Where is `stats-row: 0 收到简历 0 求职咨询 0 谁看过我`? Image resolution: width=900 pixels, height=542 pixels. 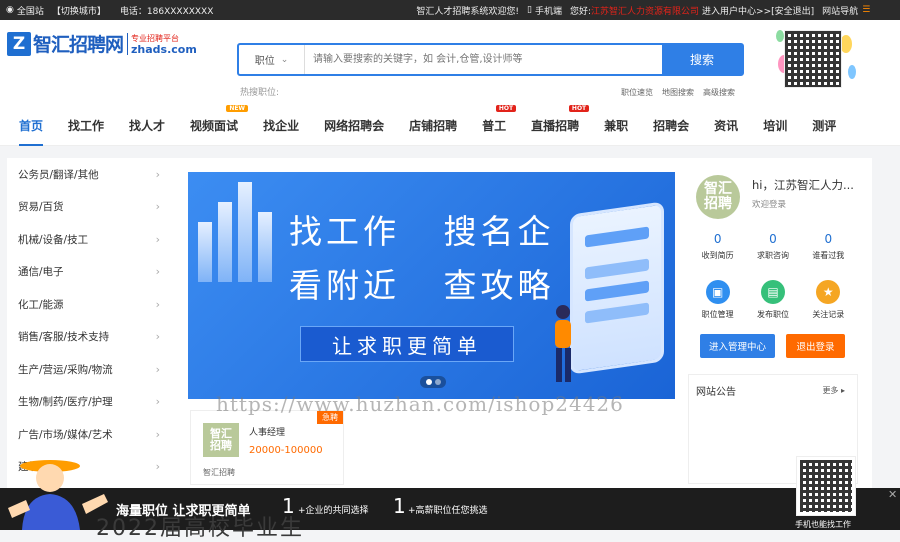 stats-row: 0 收到简历 0 求职咨询 0 谁看过我 is located at coordinates (773, 246).